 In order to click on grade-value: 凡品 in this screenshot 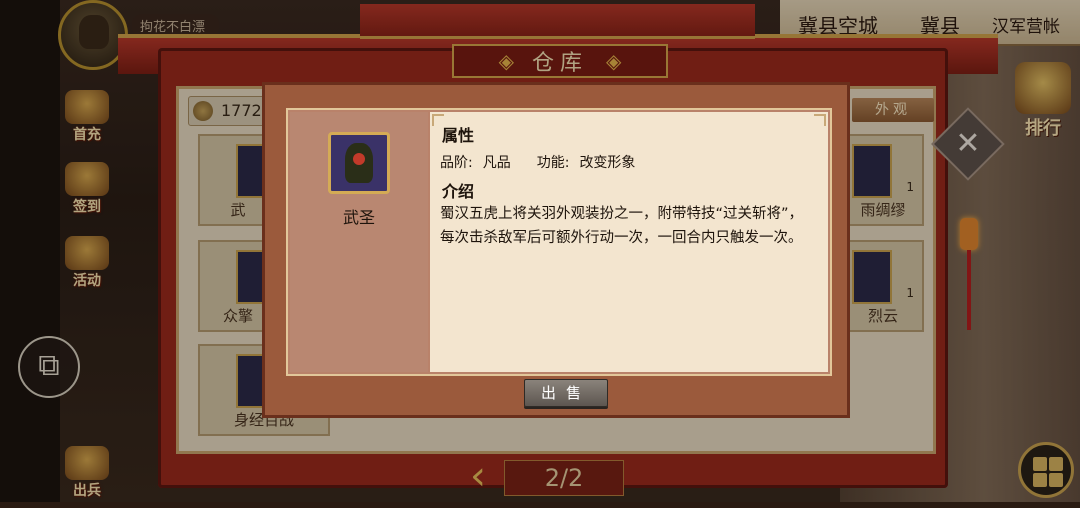, I will do `click(496, 163)`.